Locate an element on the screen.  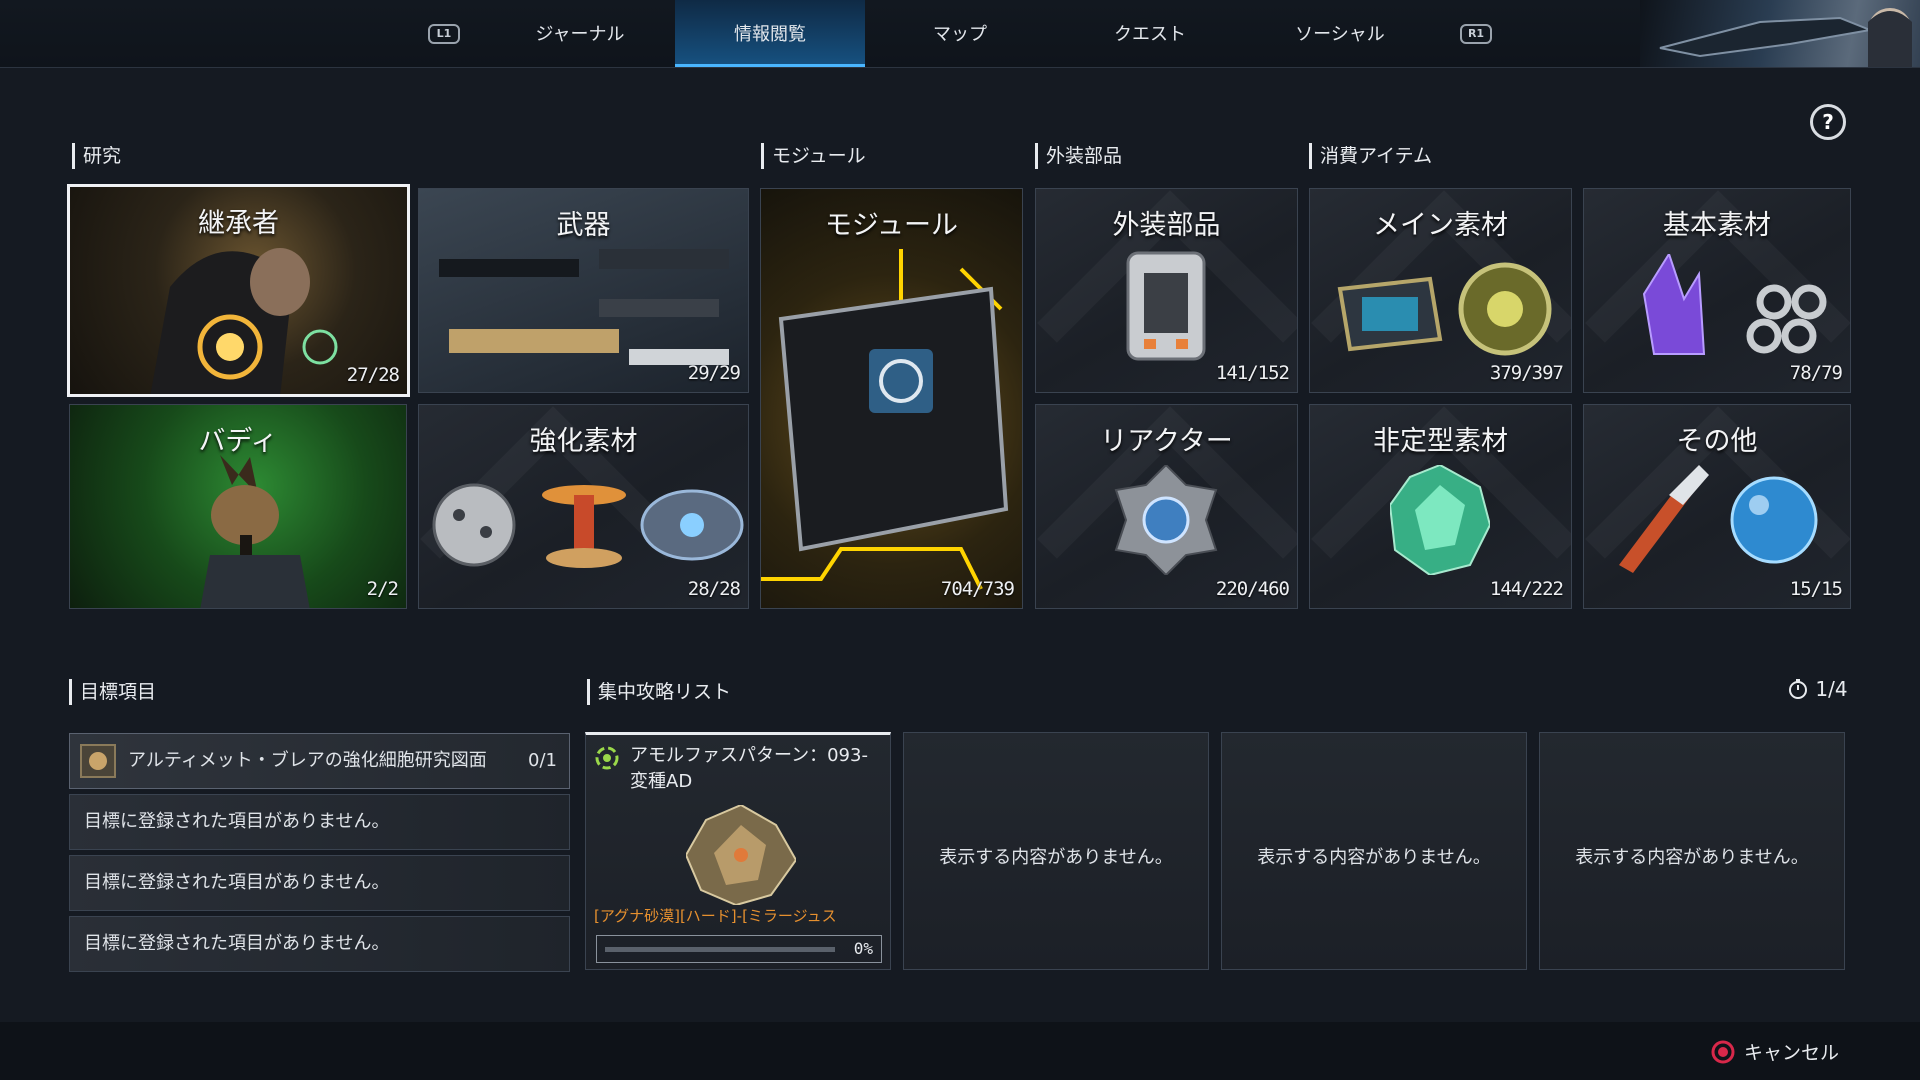
focus-page-indicator: 1/4 is located at coordinates (1831, 689).